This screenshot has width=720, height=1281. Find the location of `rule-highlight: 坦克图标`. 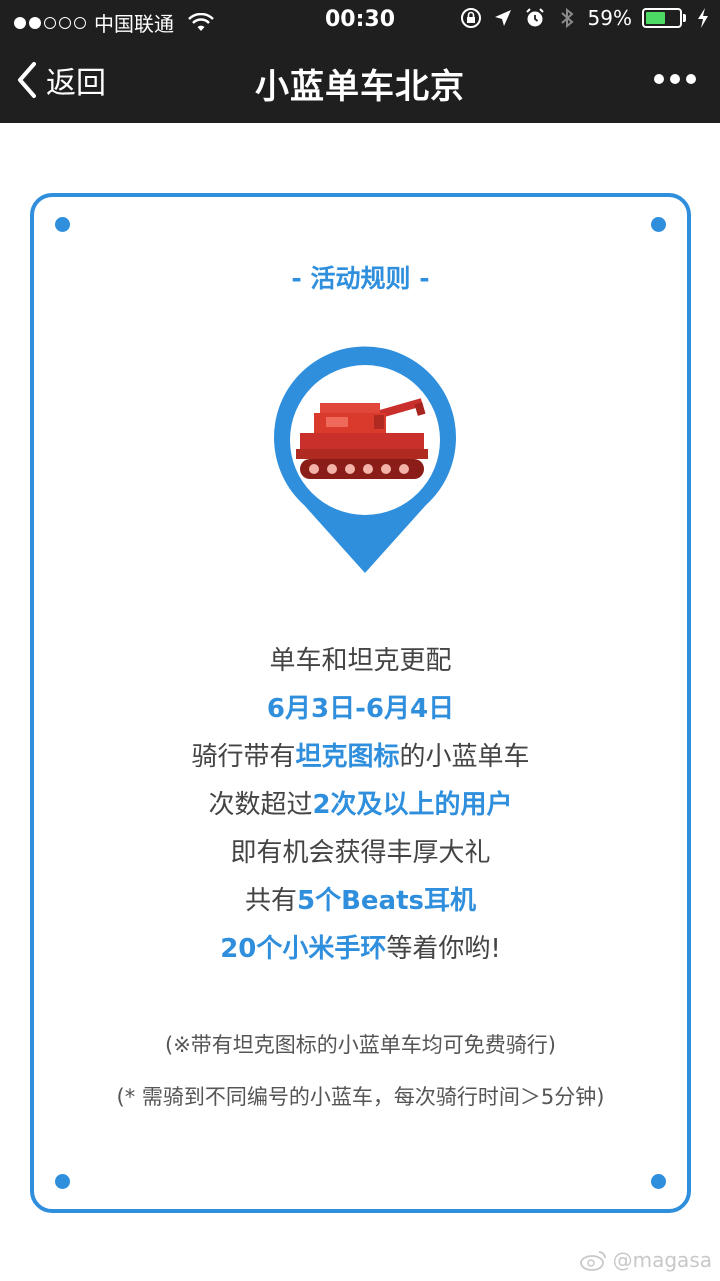

rule-highlight: 坦克图标 is located at coordinates (347, 757).